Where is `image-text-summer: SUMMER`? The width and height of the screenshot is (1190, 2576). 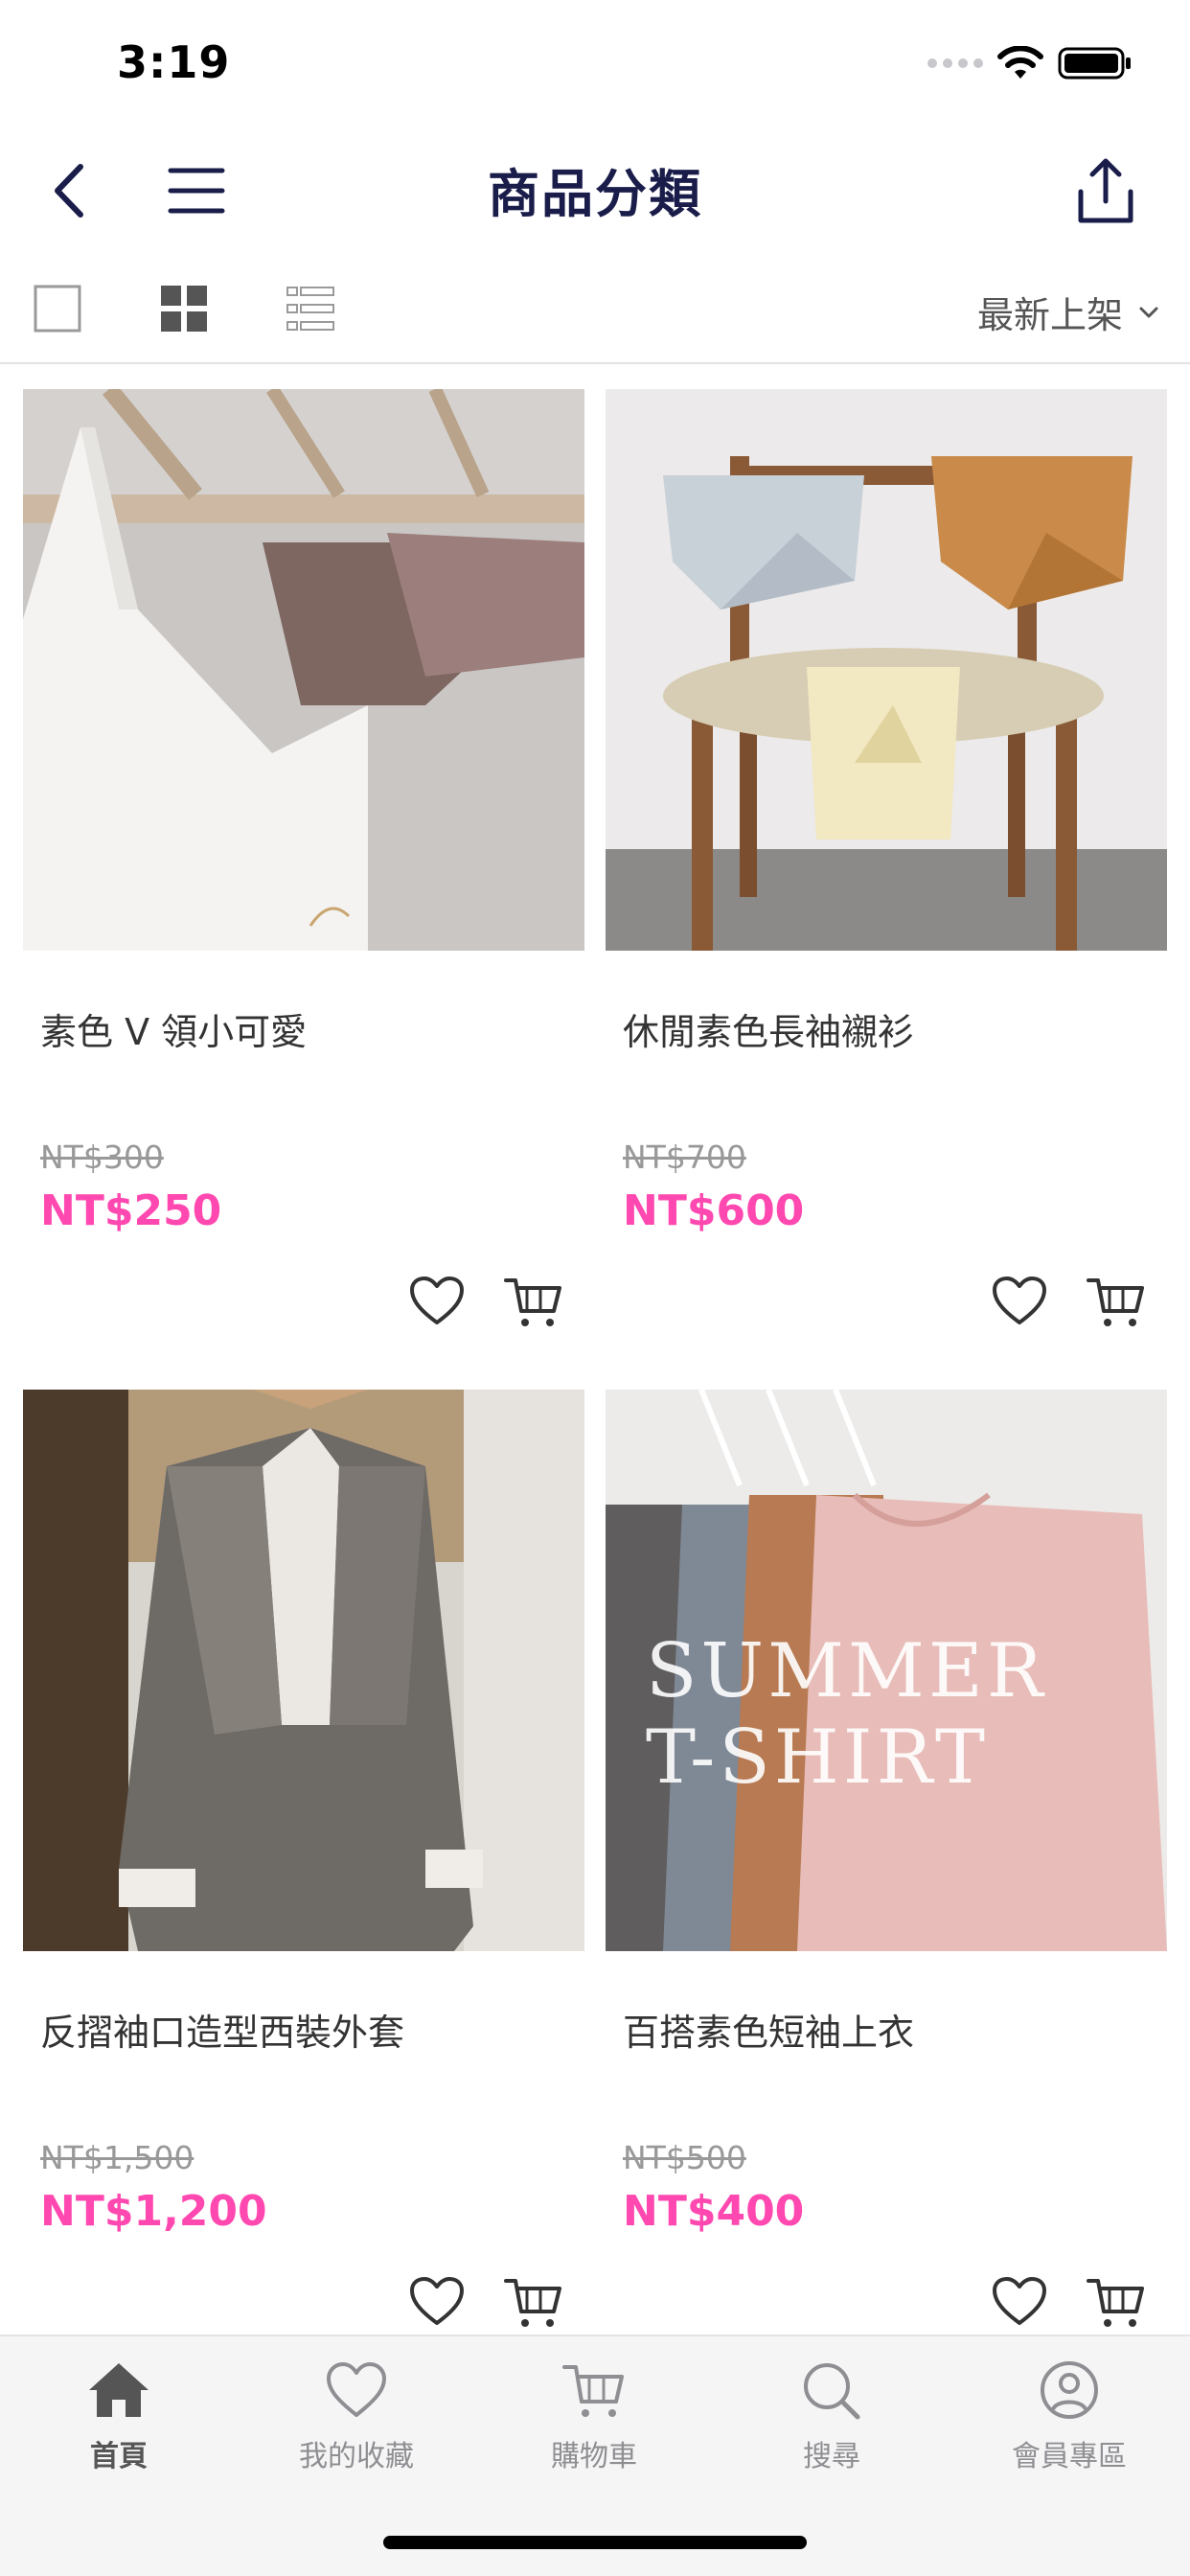 image-text-summer: SUMMER is located at coordinates (847, 1671).